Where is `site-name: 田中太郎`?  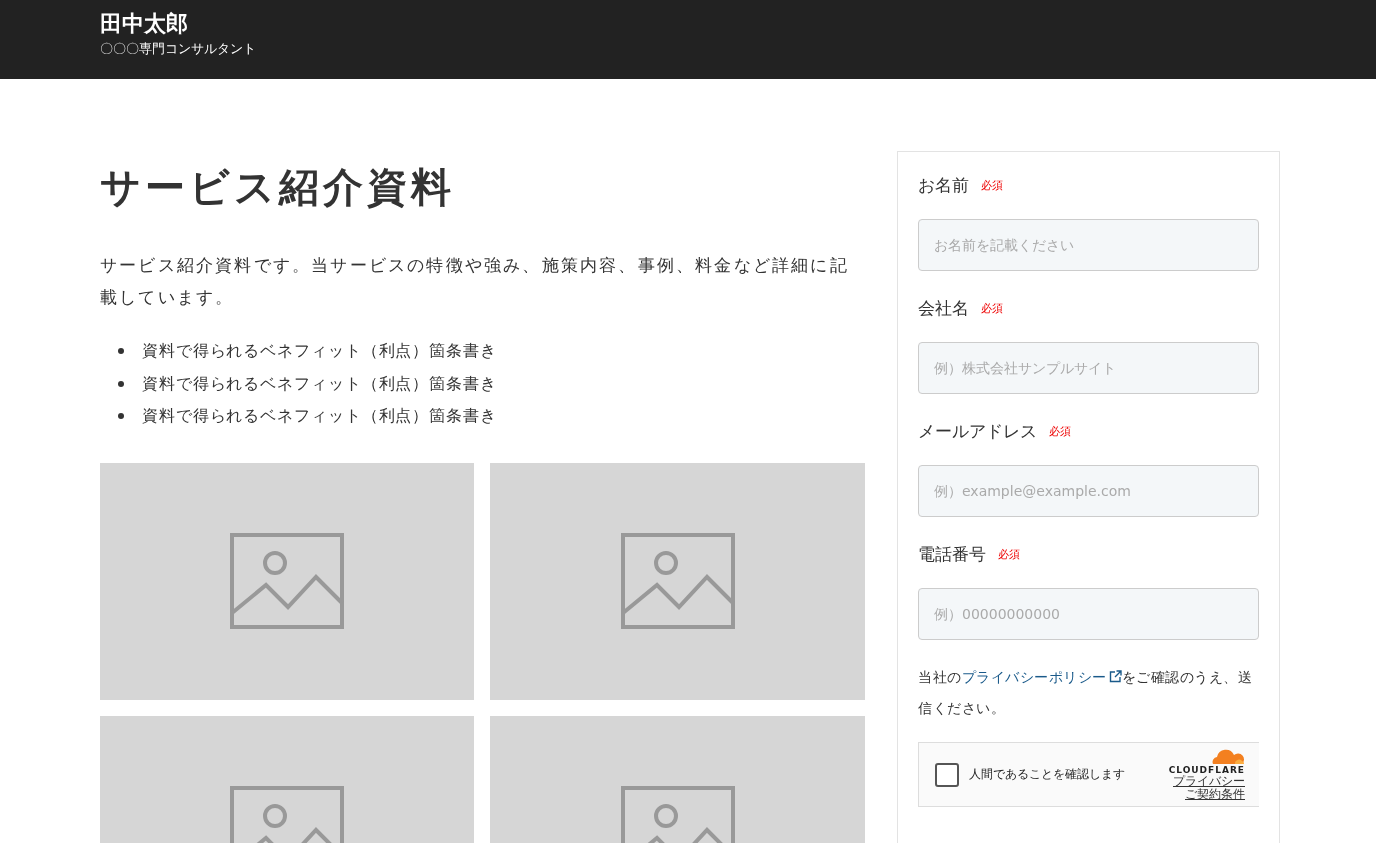
site-name: 田中太郎 is located at coordinates (144, 24).